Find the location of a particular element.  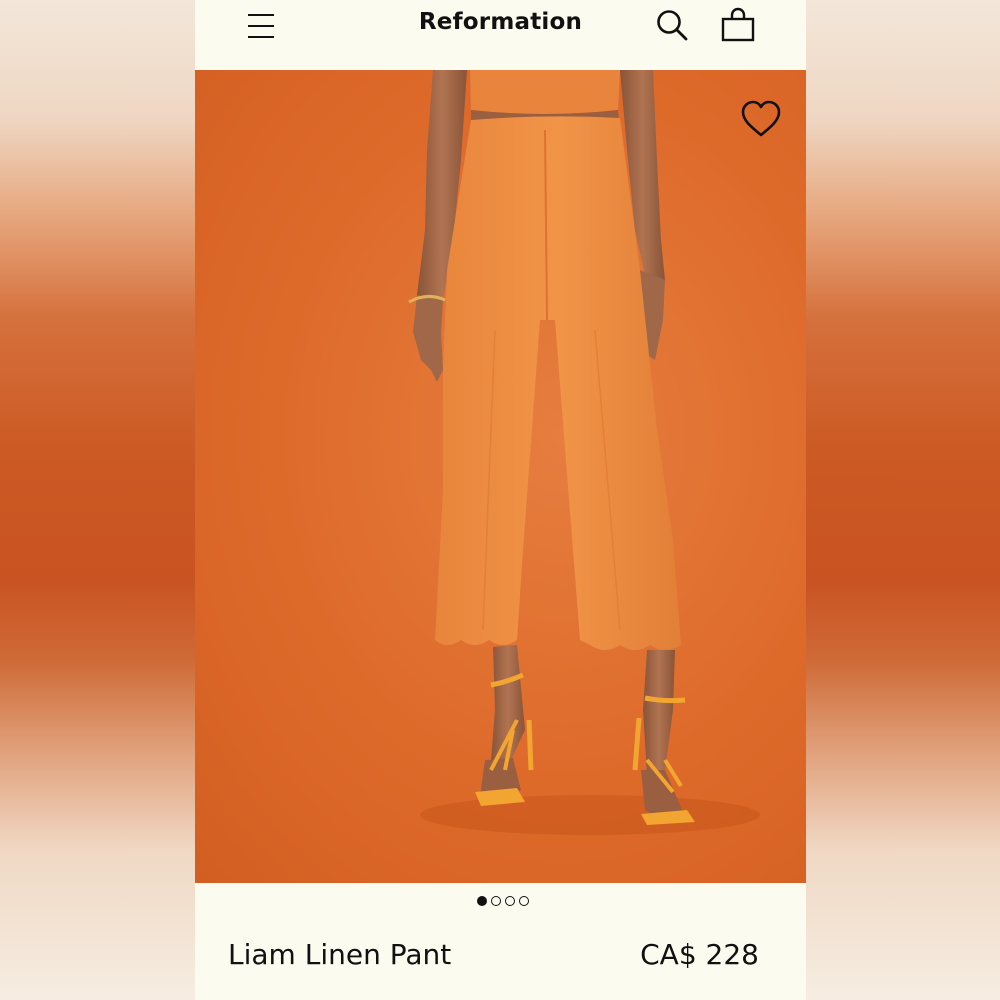

brand-logo: Reformation is located at coordinates (500, 22).